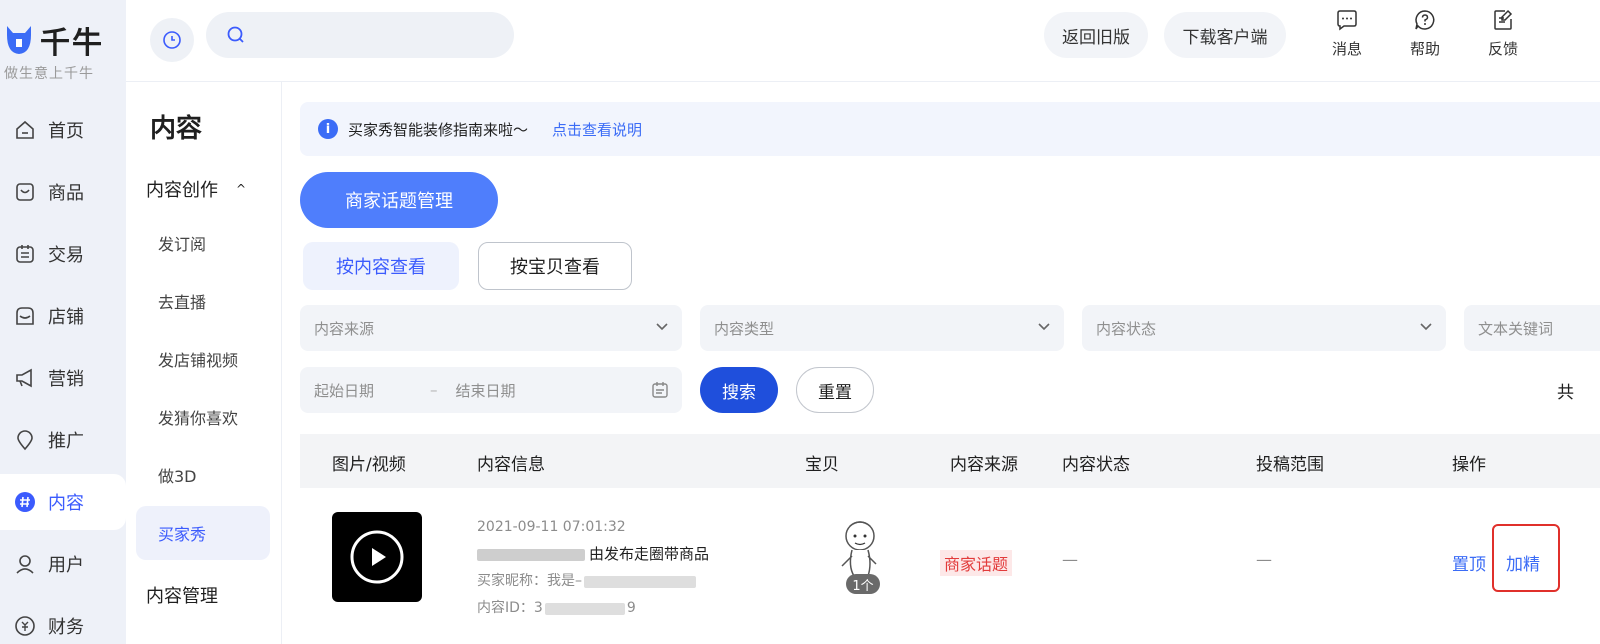 The width and height of the screenshot is (1600, 644). Describe the element at coordinates (1469, 562) in the screenshot. I see `pin-button: 置顶` at that location.